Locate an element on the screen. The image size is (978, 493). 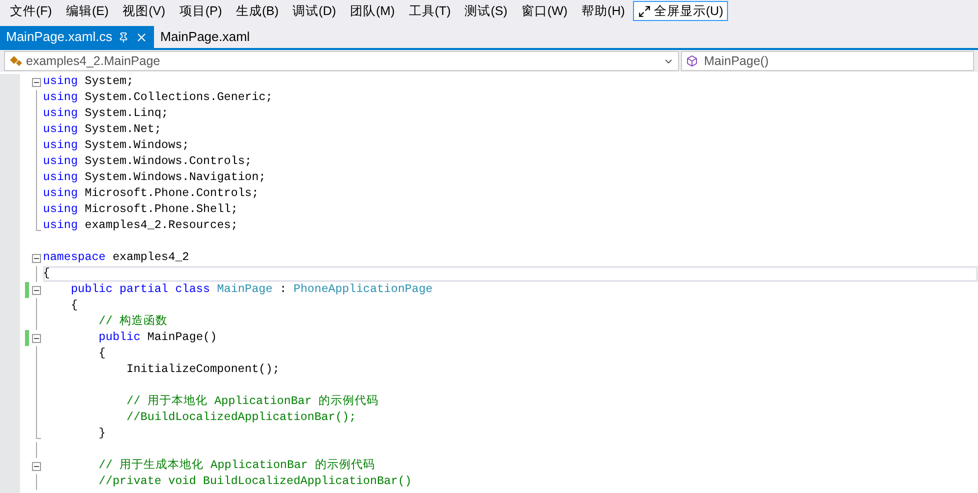
menu-item: 视图(V) is located at coordinates (144, 11).